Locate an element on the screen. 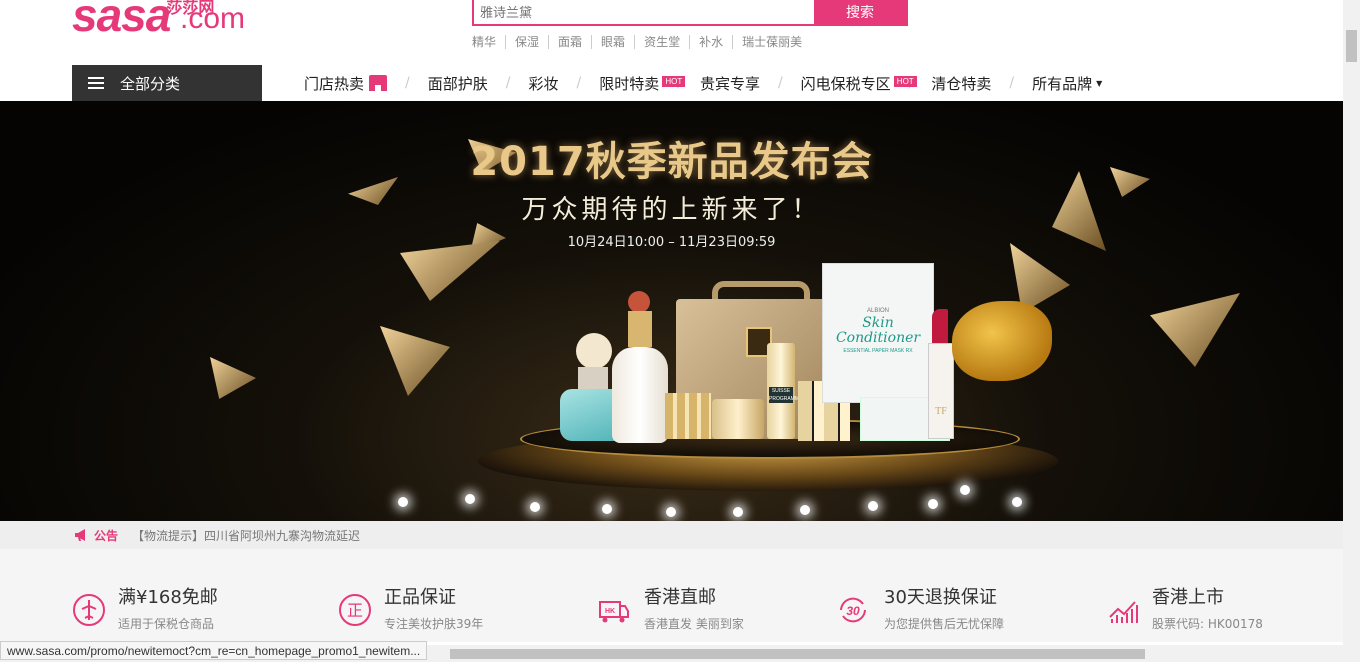  nav-item-label: 清仓特卖 is located at coordinates (961, 83).